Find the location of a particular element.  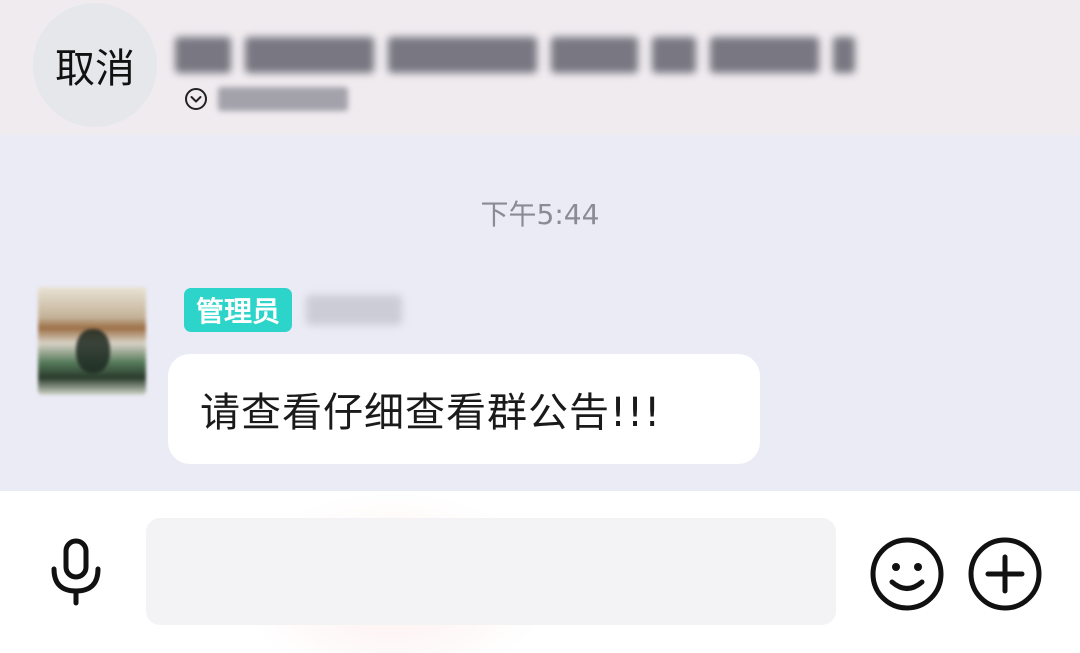

group-title-redacted is located at coordinates (515, 55).